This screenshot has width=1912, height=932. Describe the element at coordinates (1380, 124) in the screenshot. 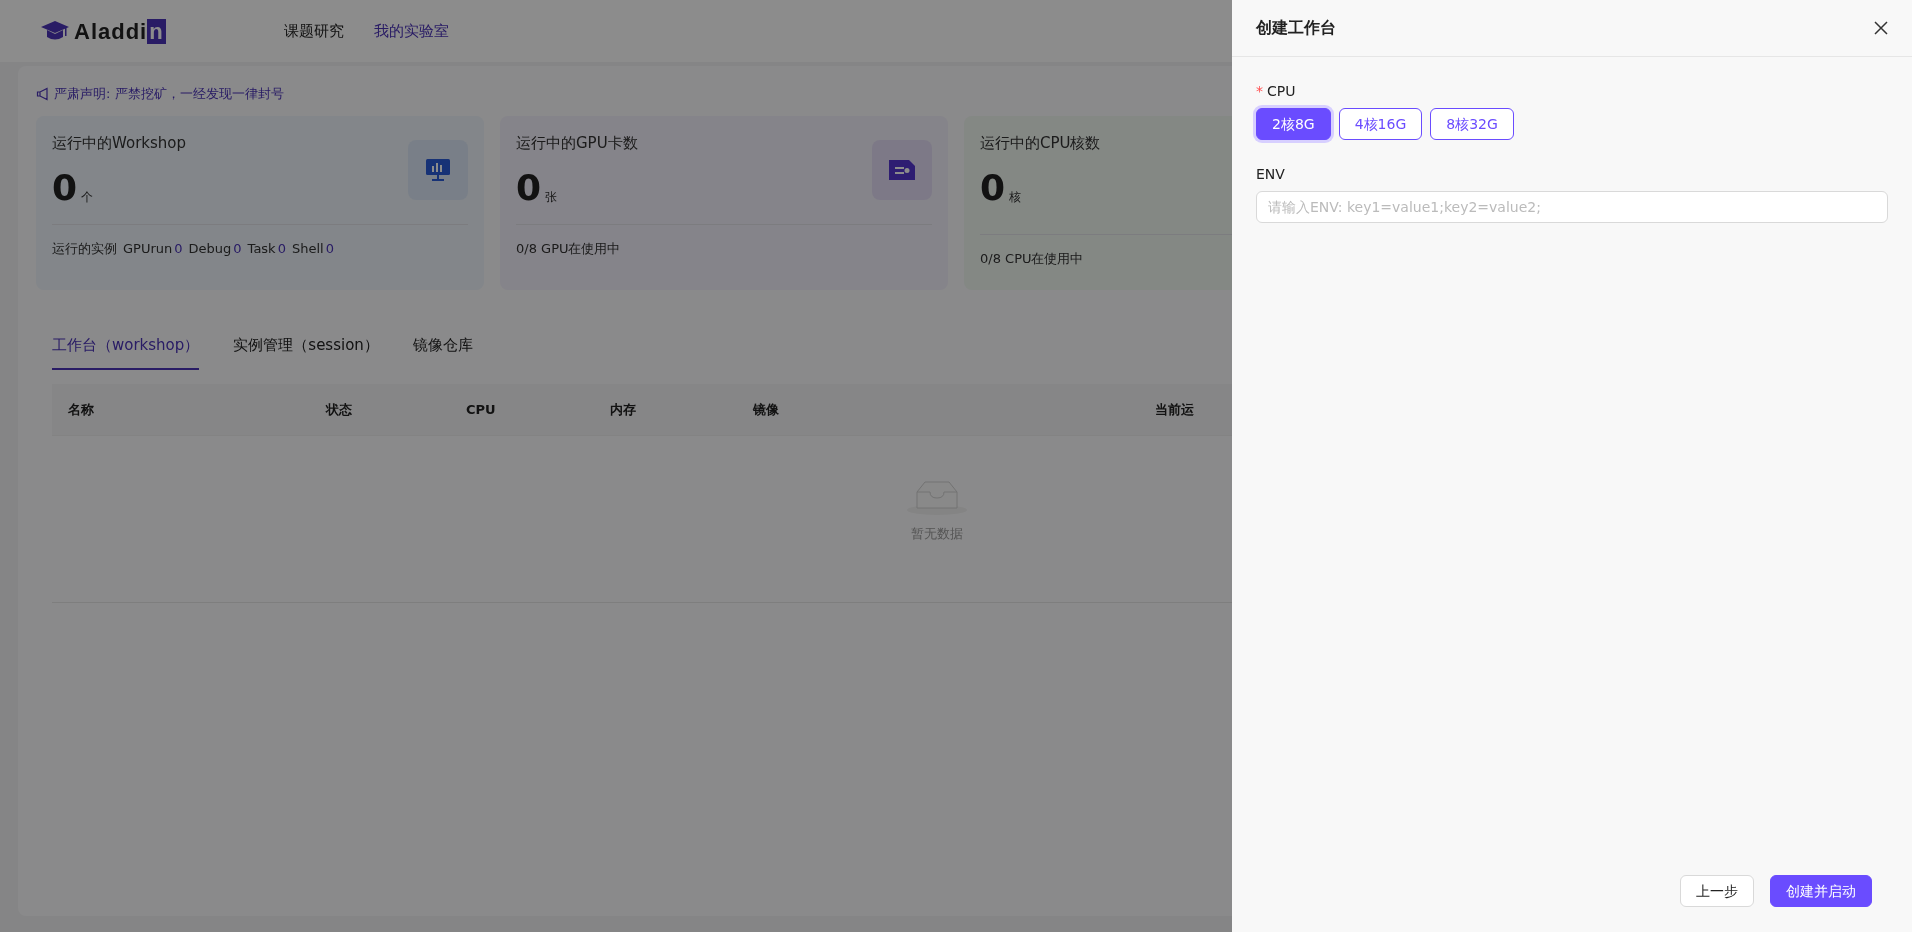

I see `option-button: 4核16G` at that location.